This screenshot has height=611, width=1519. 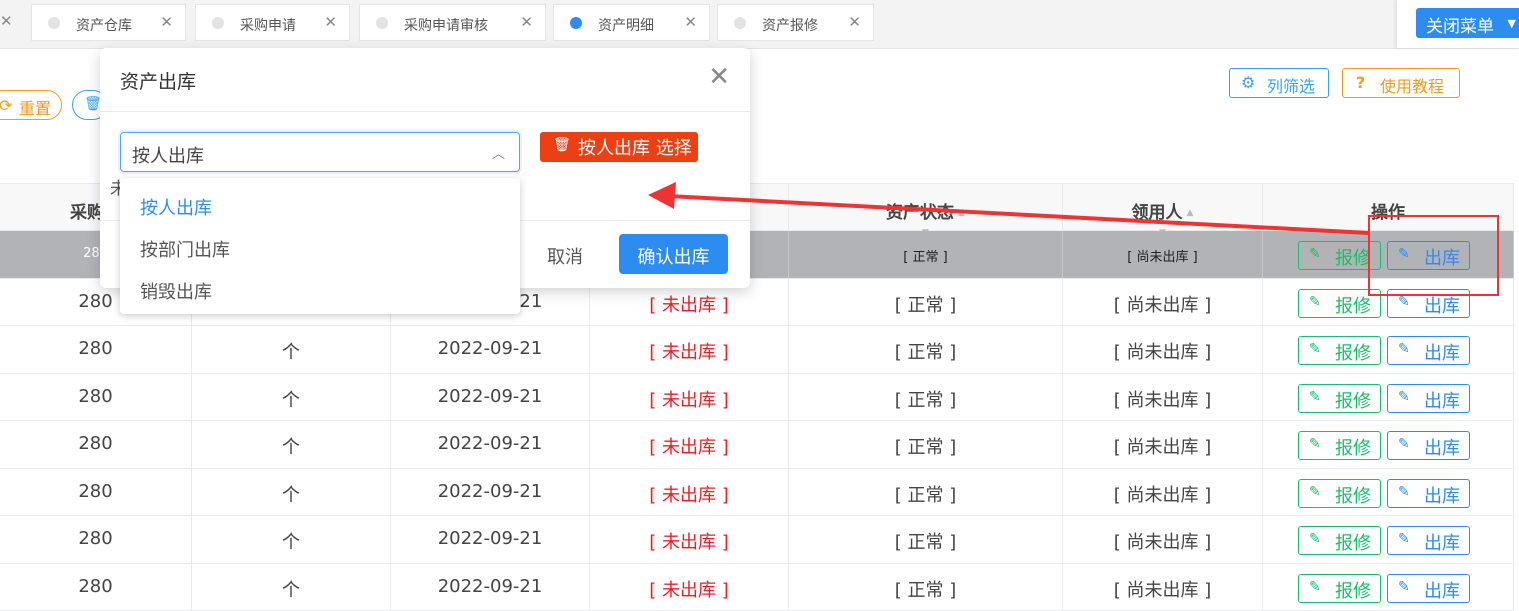 I want to click on option-destroy: 销毁出库, so click(x=176, y=291).